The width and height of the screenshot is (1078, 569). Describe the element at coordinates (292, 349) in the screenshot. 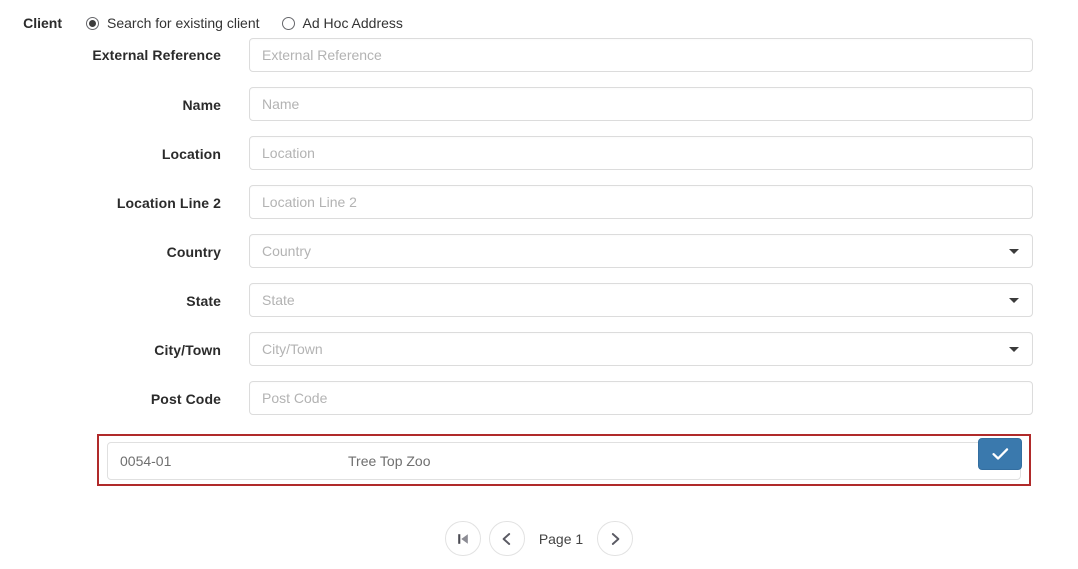

I see `select-city-town-value: City/Town` at that location.